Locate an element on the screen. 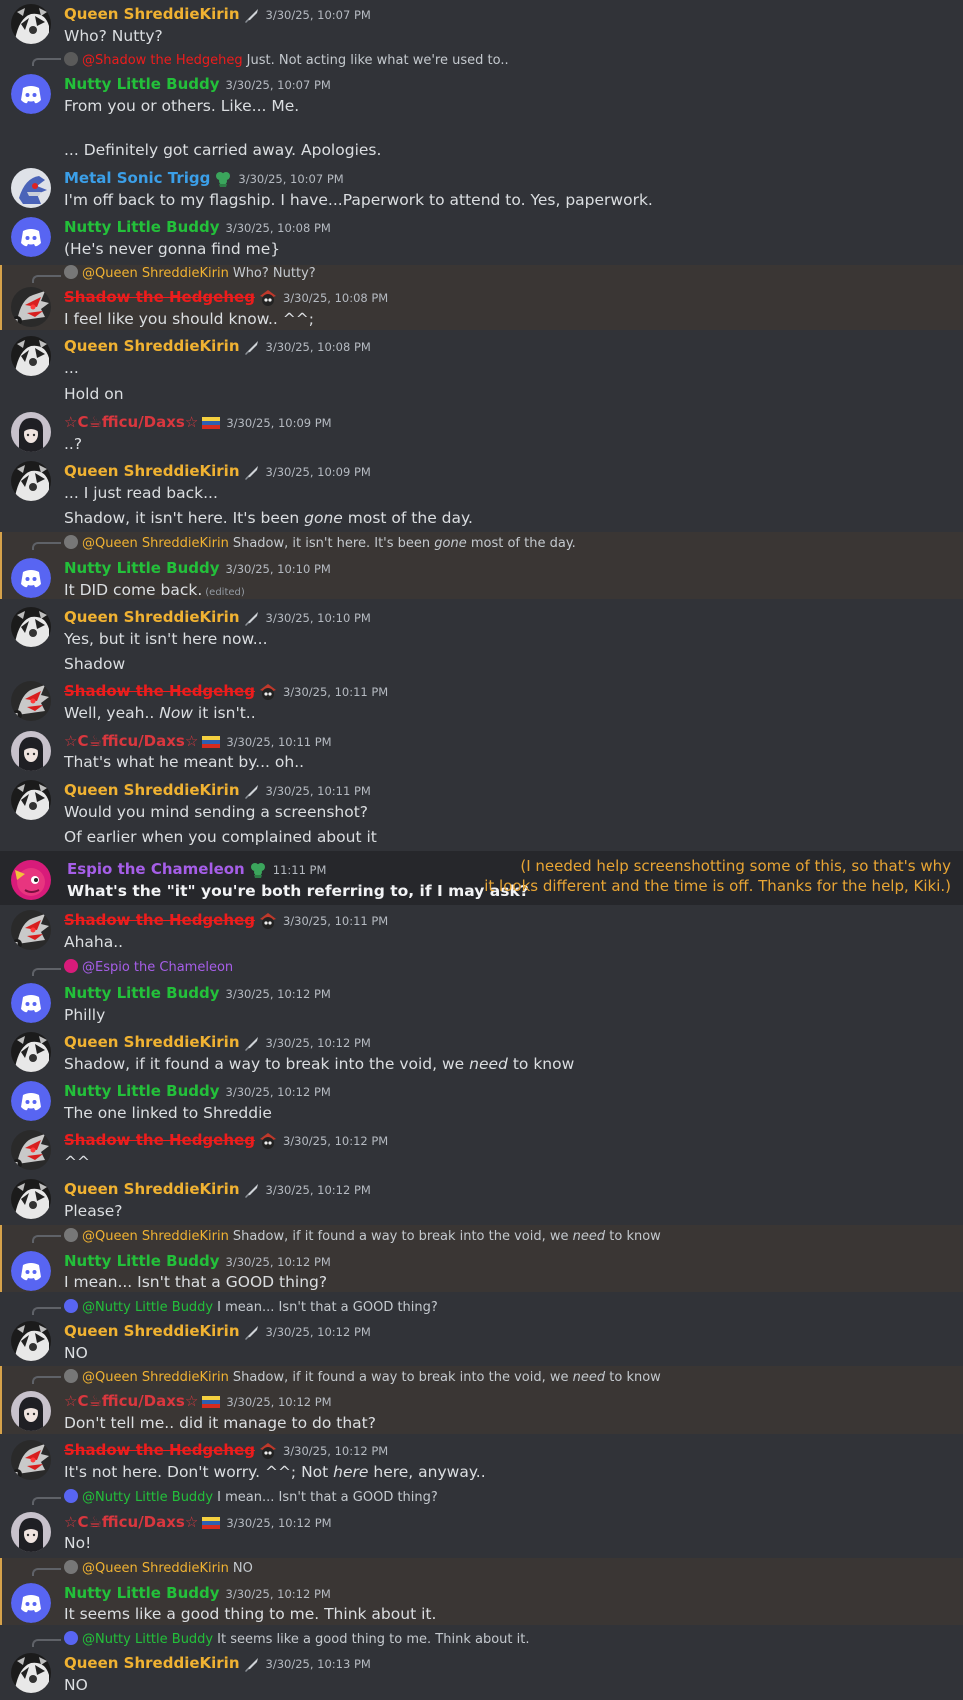 The image size is (963, 1700). reply-preview: @Queen ShreddieKirin NO is located at coordinates (158, 1568).